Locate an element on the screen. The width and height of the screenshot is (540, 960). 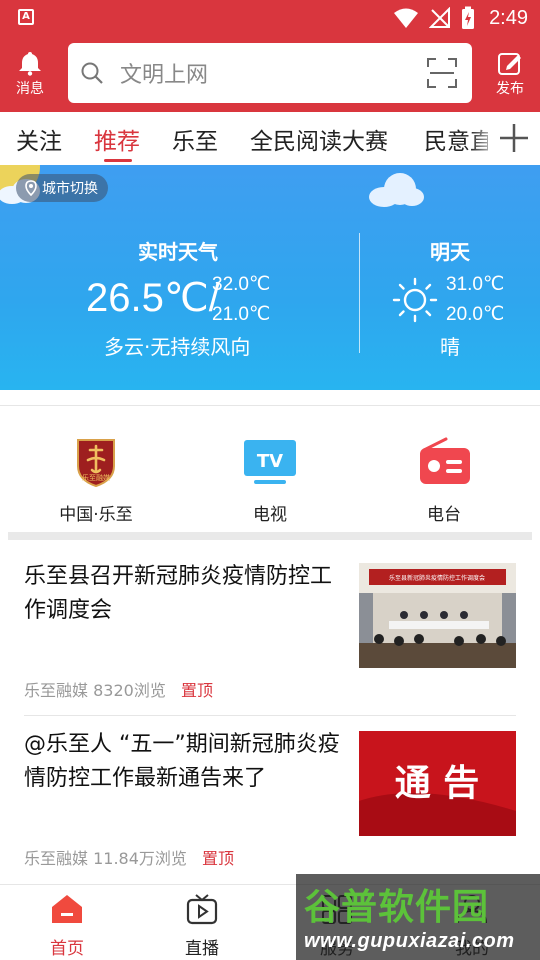
tab-follow: 关注 is located at coordinates (39, 139).